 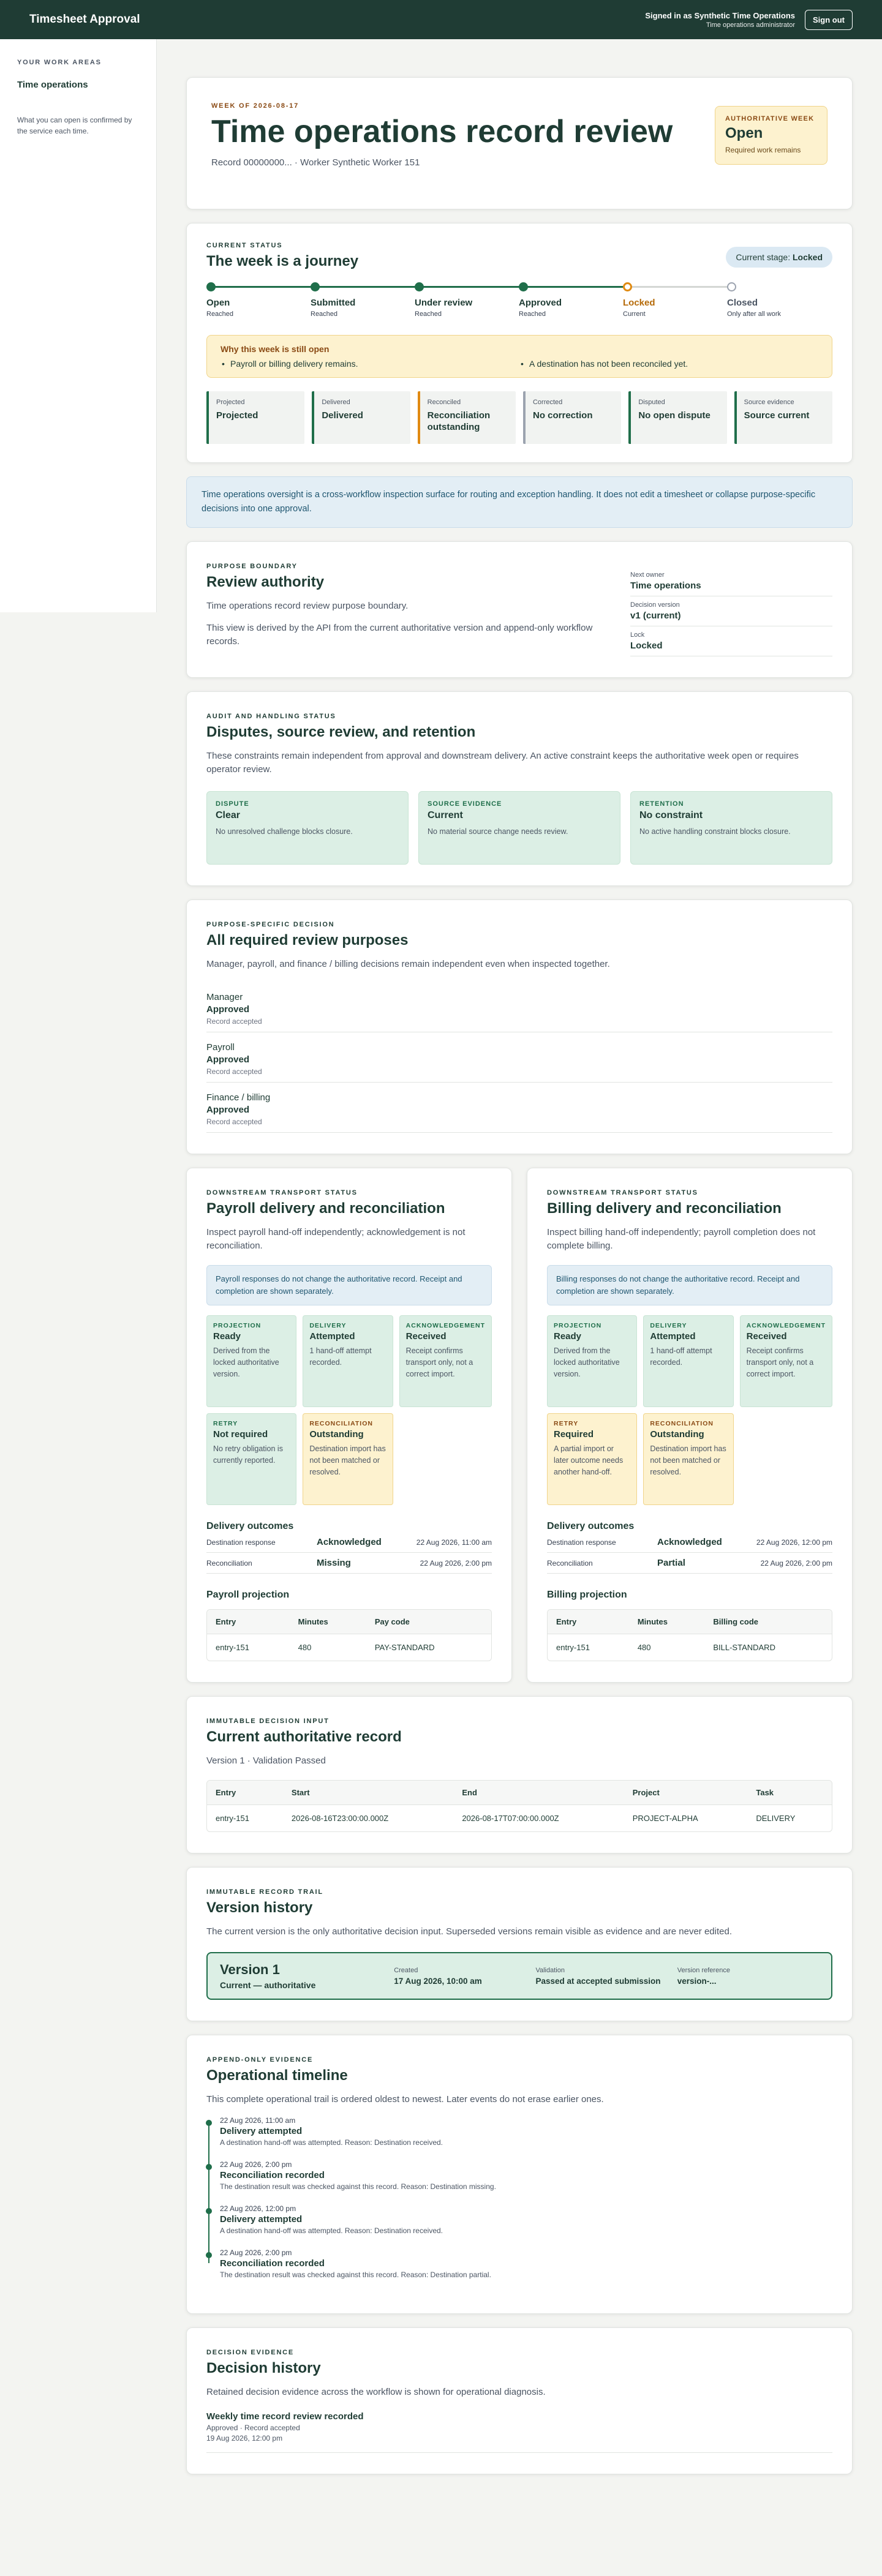 I want to click on section-eyebrow: AUDIT AND HANDLING STATUS, so click(x=271, y=717).